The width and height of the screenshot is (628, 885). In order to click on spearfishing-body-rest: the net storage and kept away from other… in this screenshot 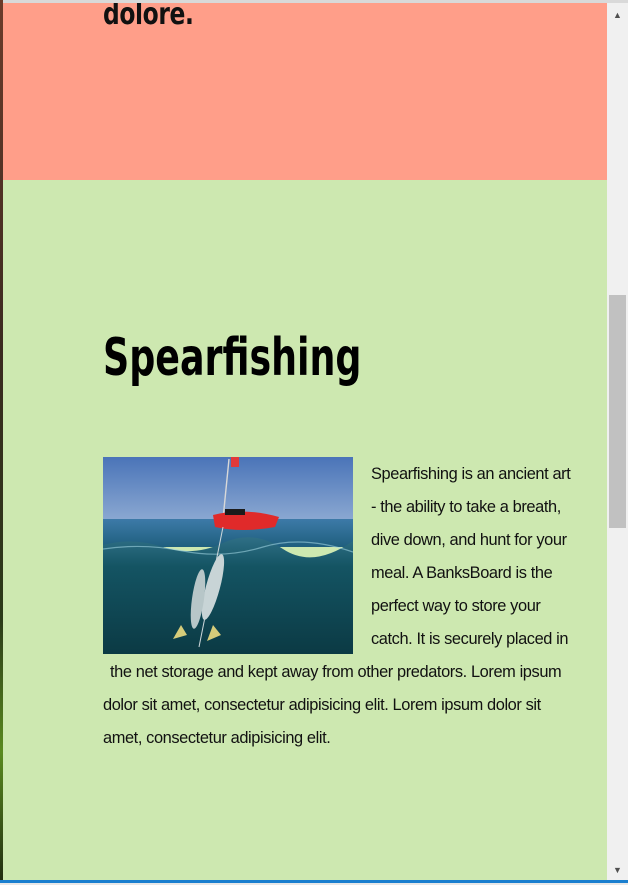, I will do `click(332, 705)`.